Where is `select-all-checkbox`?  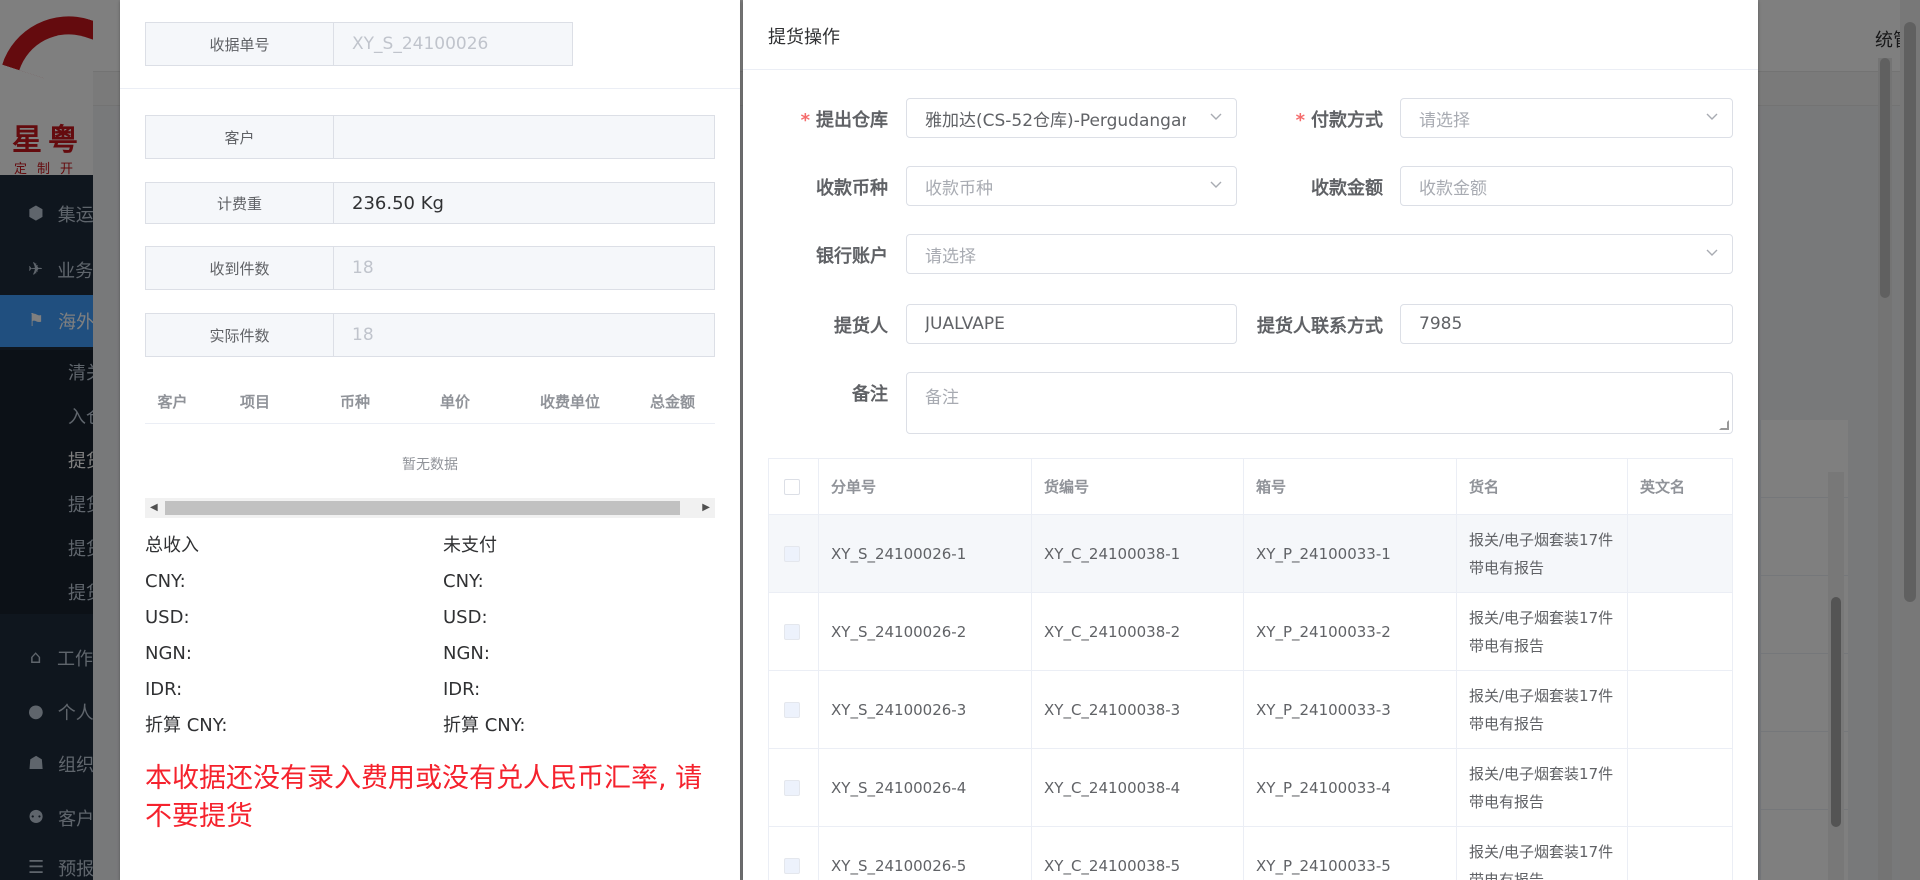 select-all-checkbox is located at coordinates (792, 486).